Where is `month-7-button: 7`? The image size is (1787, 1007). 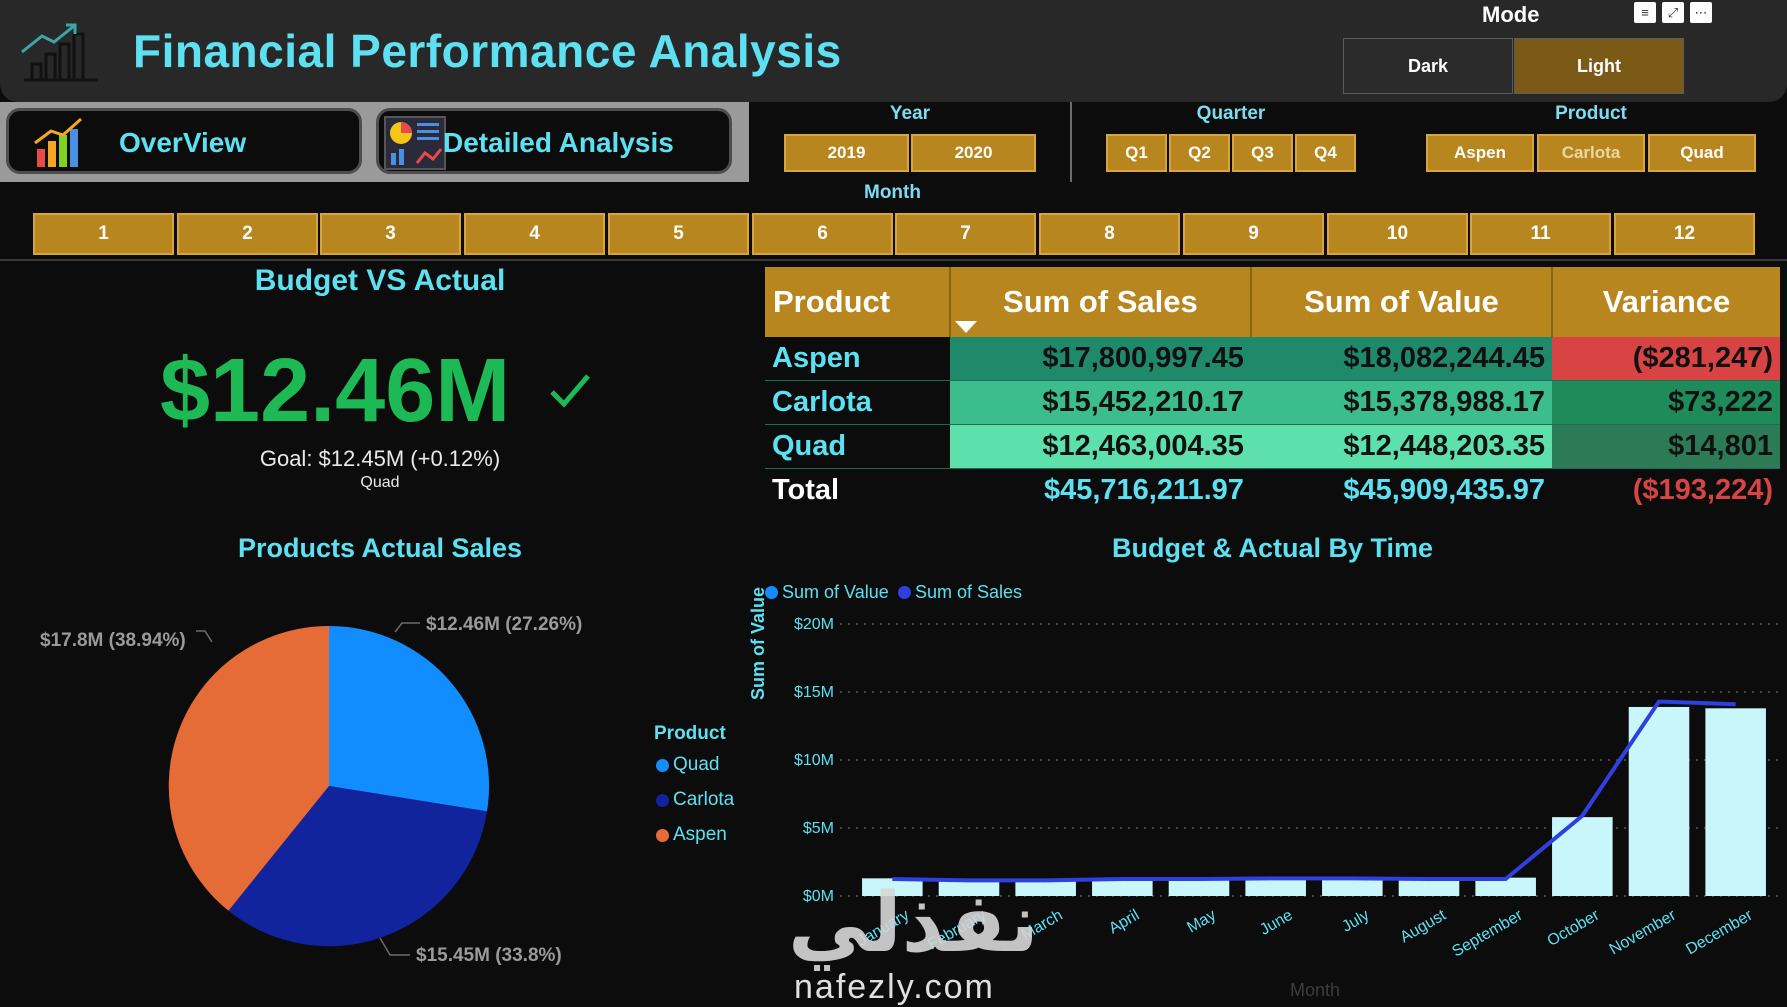
month-7-button: 7 is located at coordinates (965, 234).